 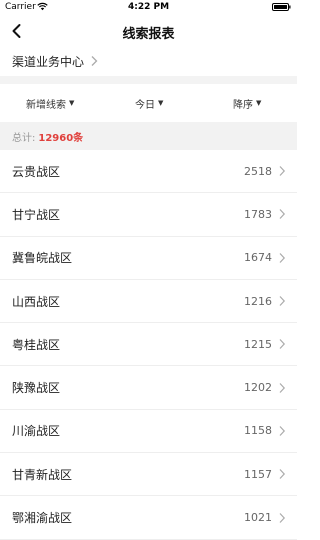 What do you see at coordinates (243, 105) in the screenshot?
I see `filter-sort-label: 降序` at bounding box center [243, 105].